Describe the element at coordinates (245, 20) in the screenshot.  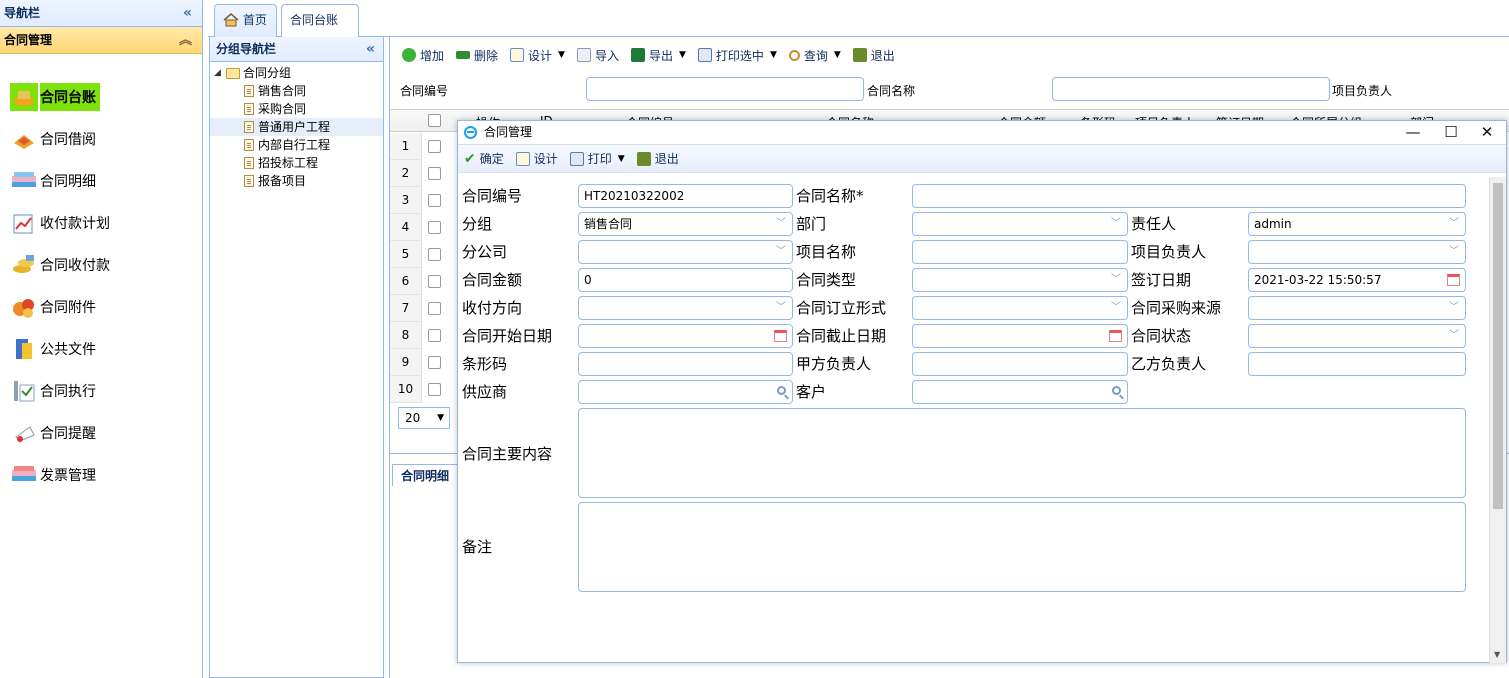
I see `tab-home: 首页` at that location.